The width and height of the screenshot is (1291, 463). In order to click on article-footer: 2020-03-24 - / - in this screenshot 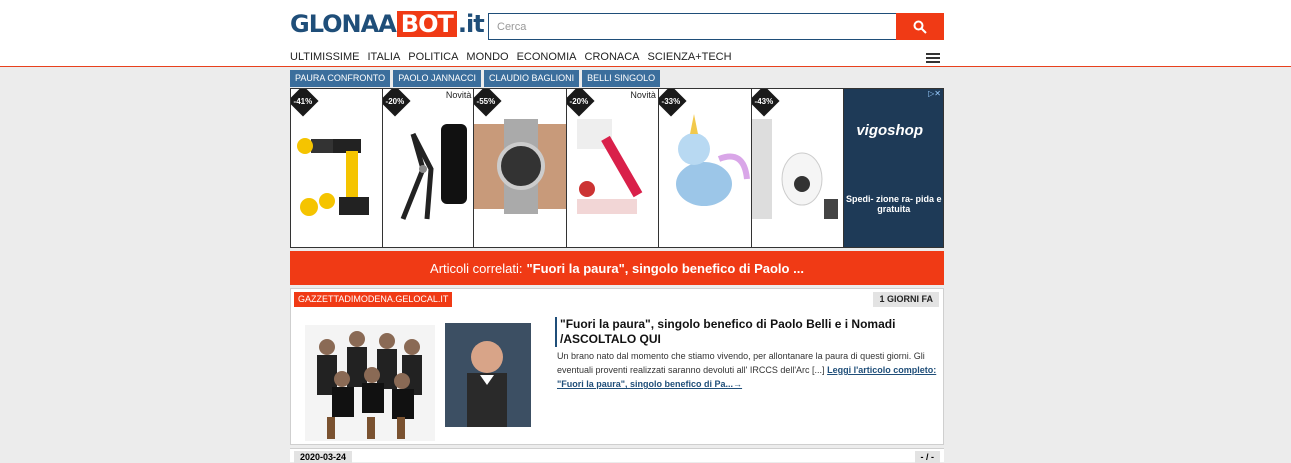, I will do `click(617, 455)`.